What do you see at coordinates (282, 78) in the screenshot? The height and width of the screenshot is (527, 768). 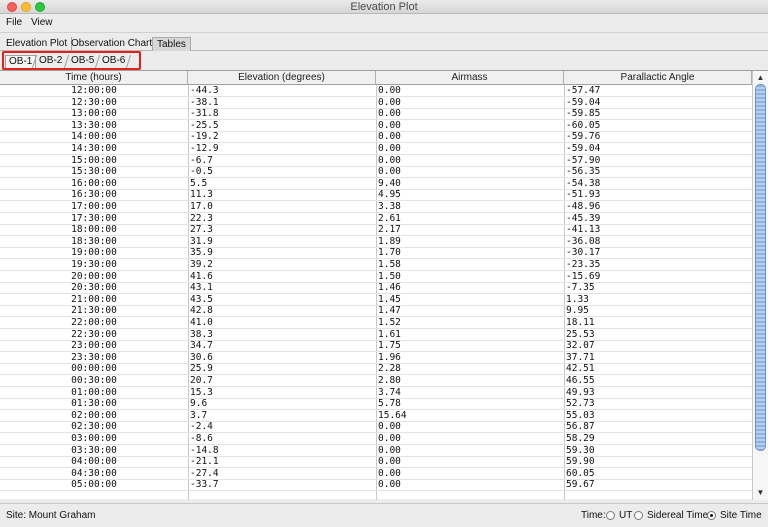 I see `column-header-elevation: Elevation (degrees)` at bounding box center [282, 78].